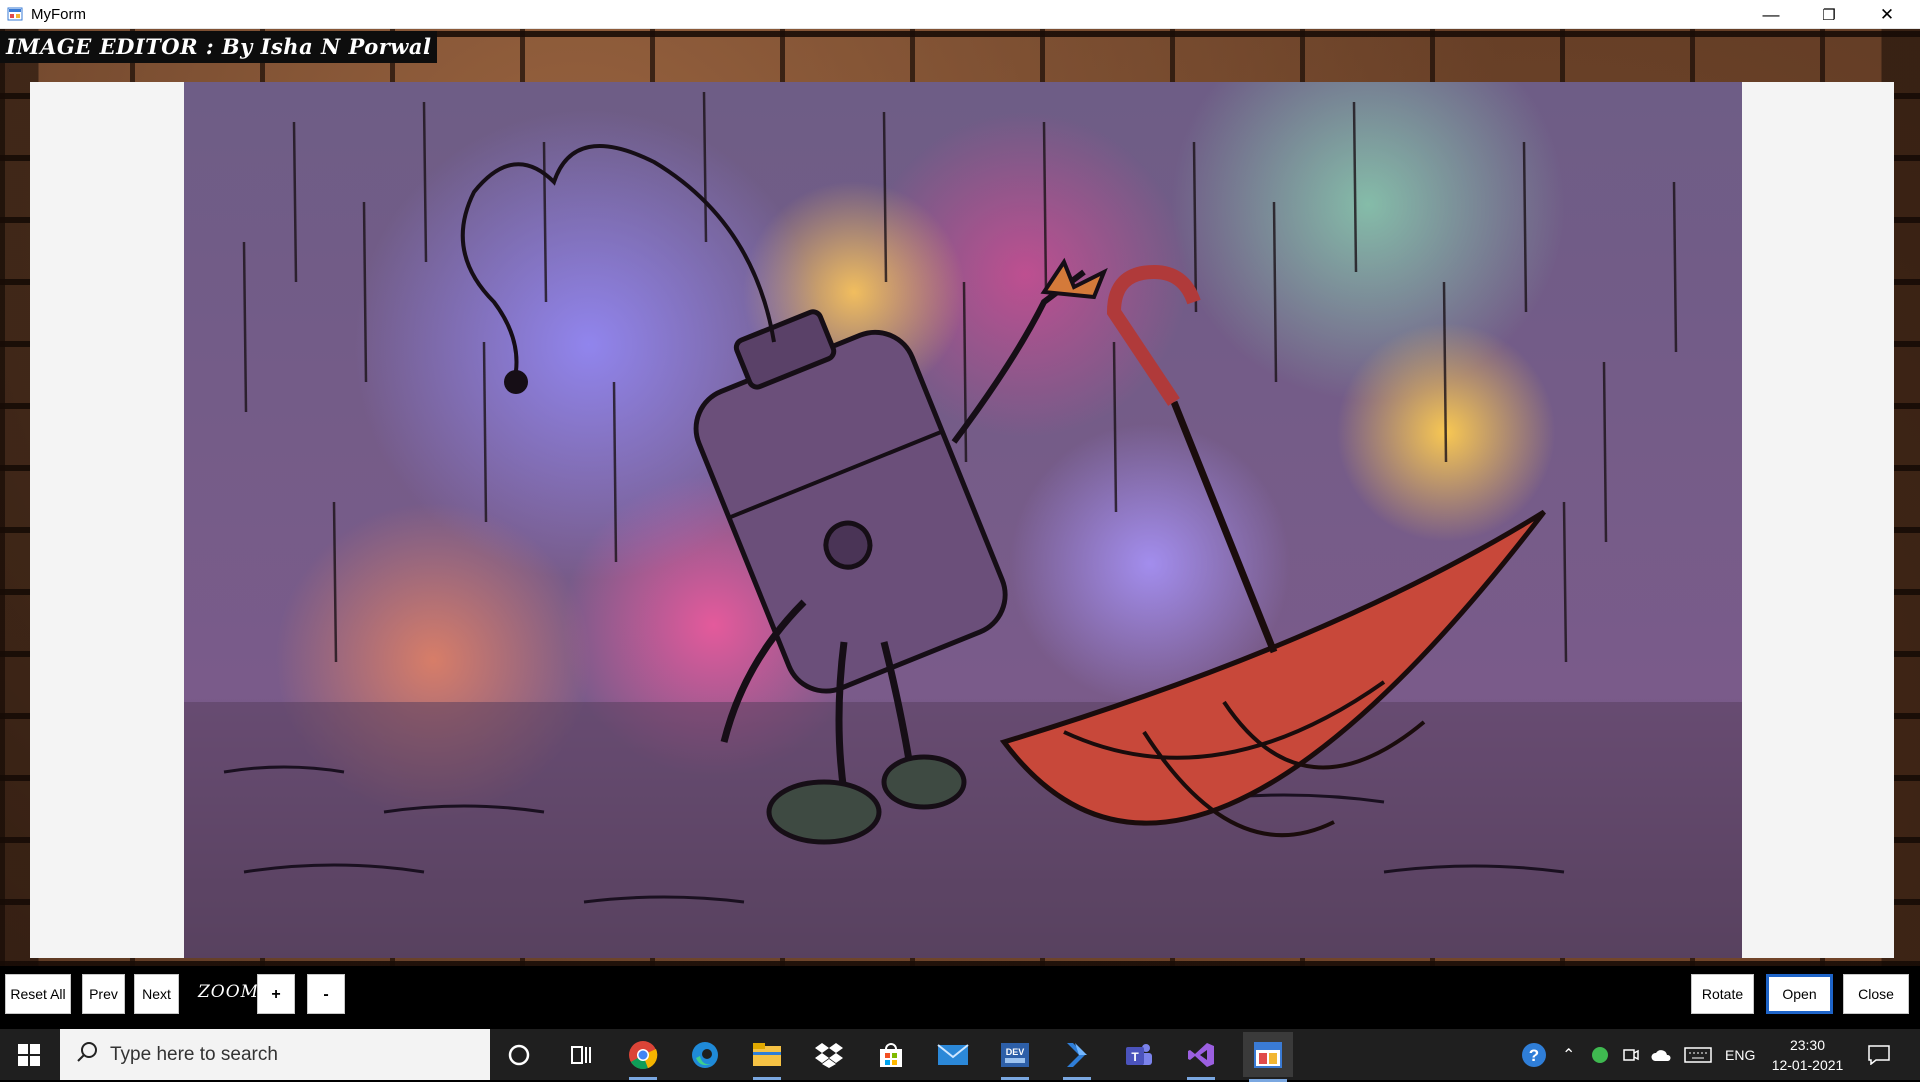 This screenshot has height=1082, width=1920. I want to click on close-form-button: Close, so click(1876, 994).